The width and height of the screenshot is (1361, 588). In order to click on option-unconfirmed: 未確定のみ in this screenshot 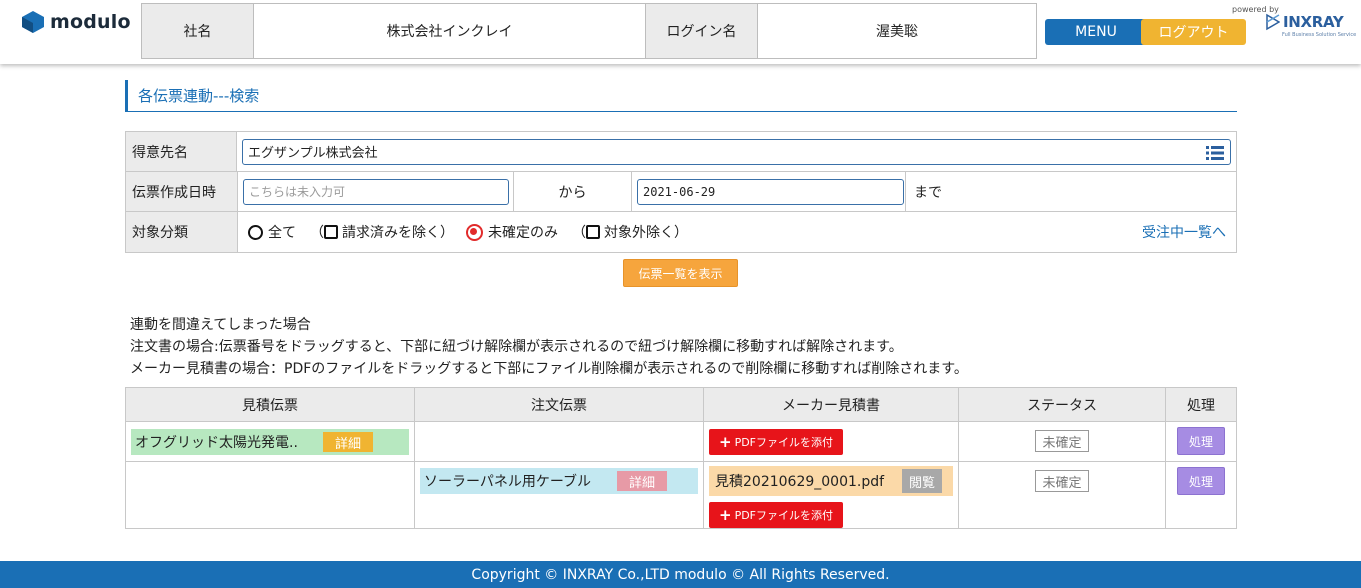, I will do `click(512, 232)`.